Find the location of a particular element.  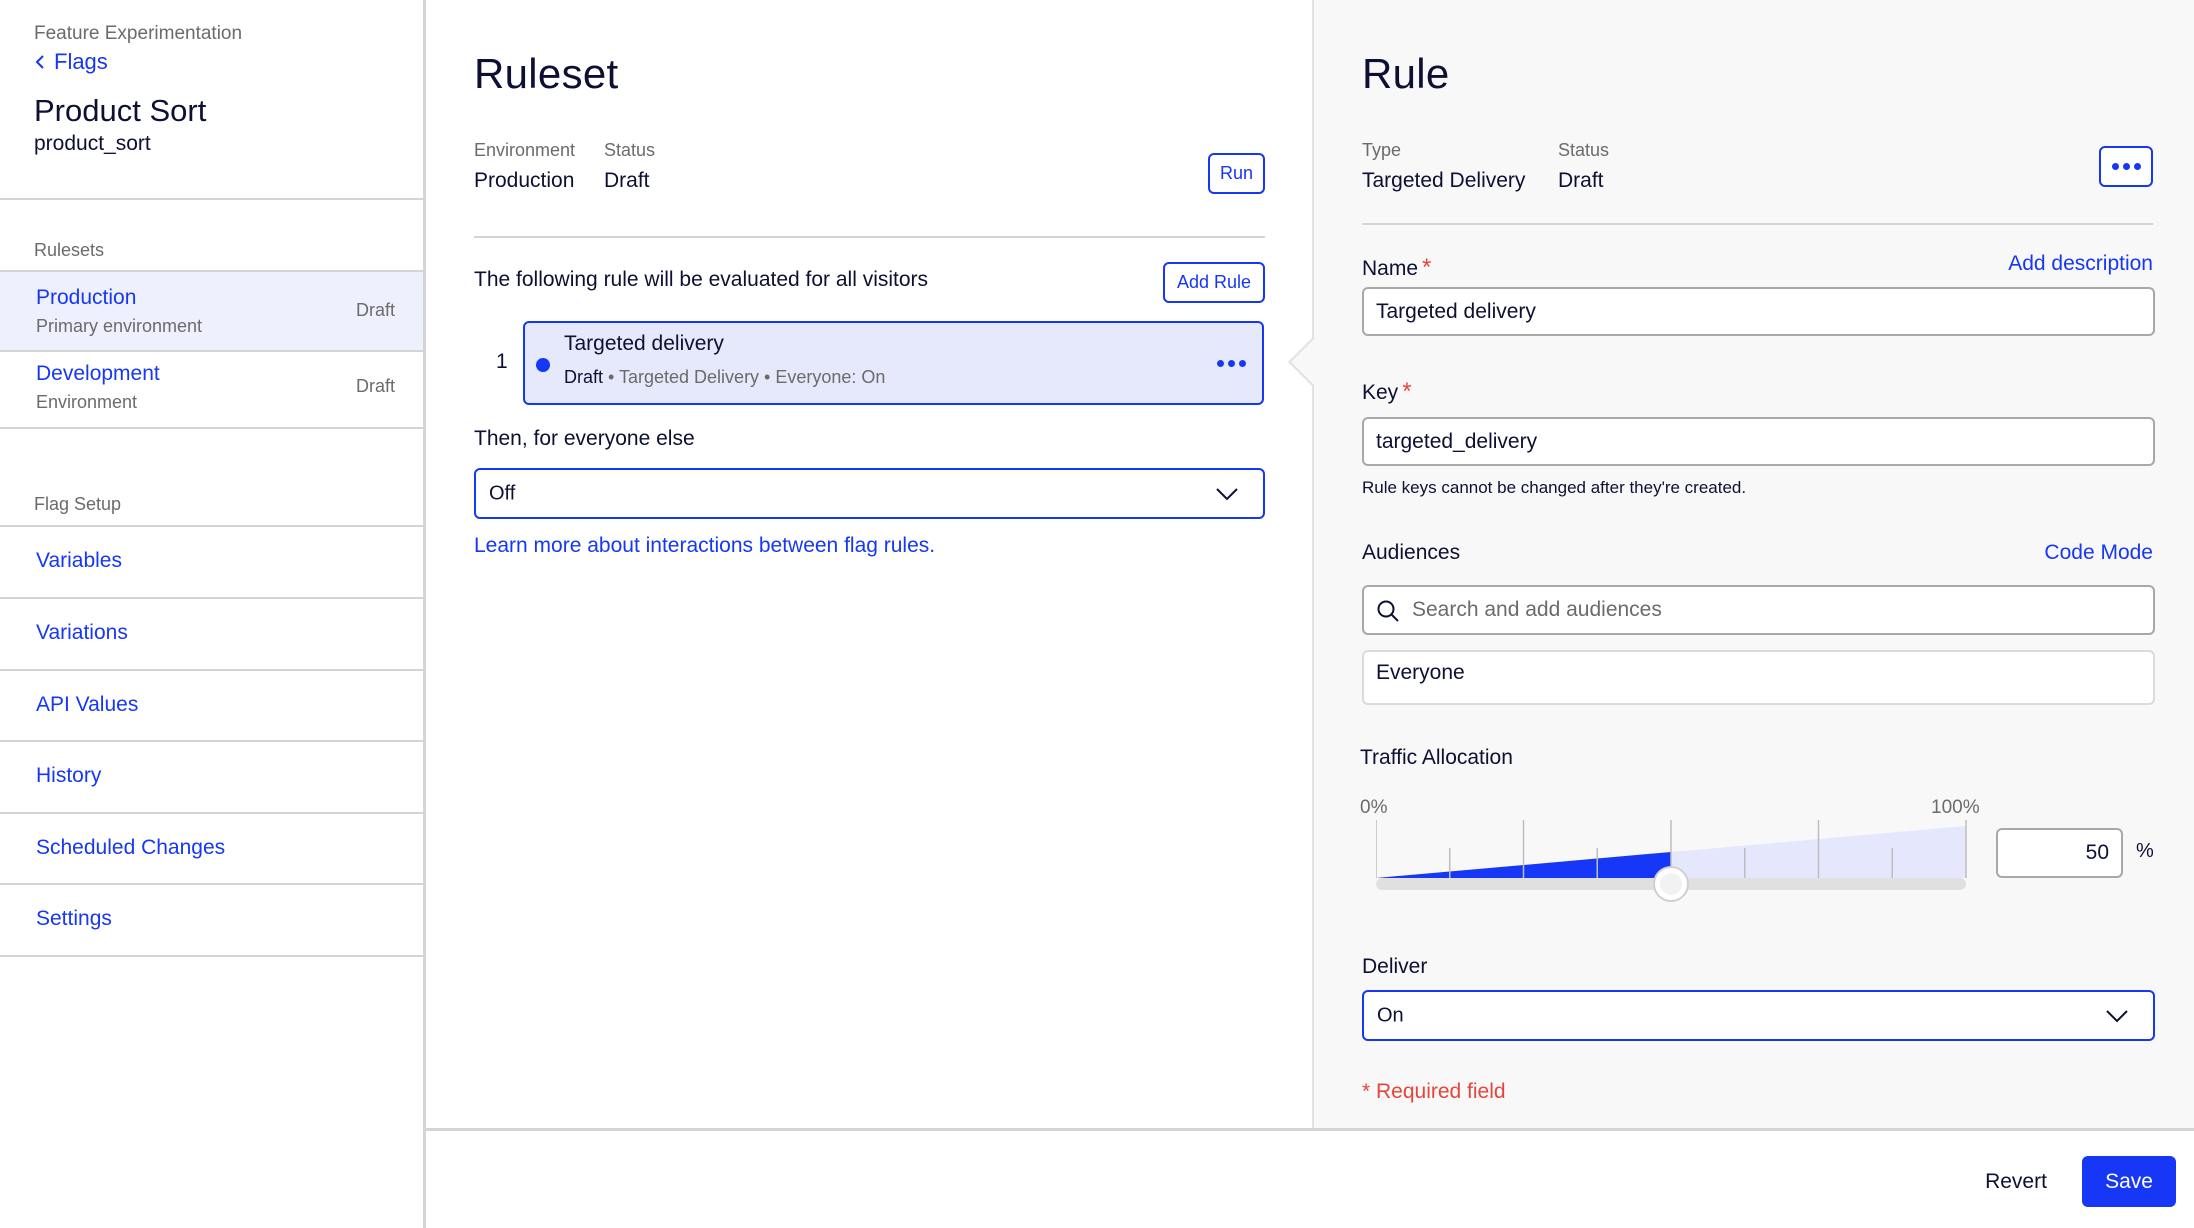

type-label: Type is located at coordinates (1382, 150).